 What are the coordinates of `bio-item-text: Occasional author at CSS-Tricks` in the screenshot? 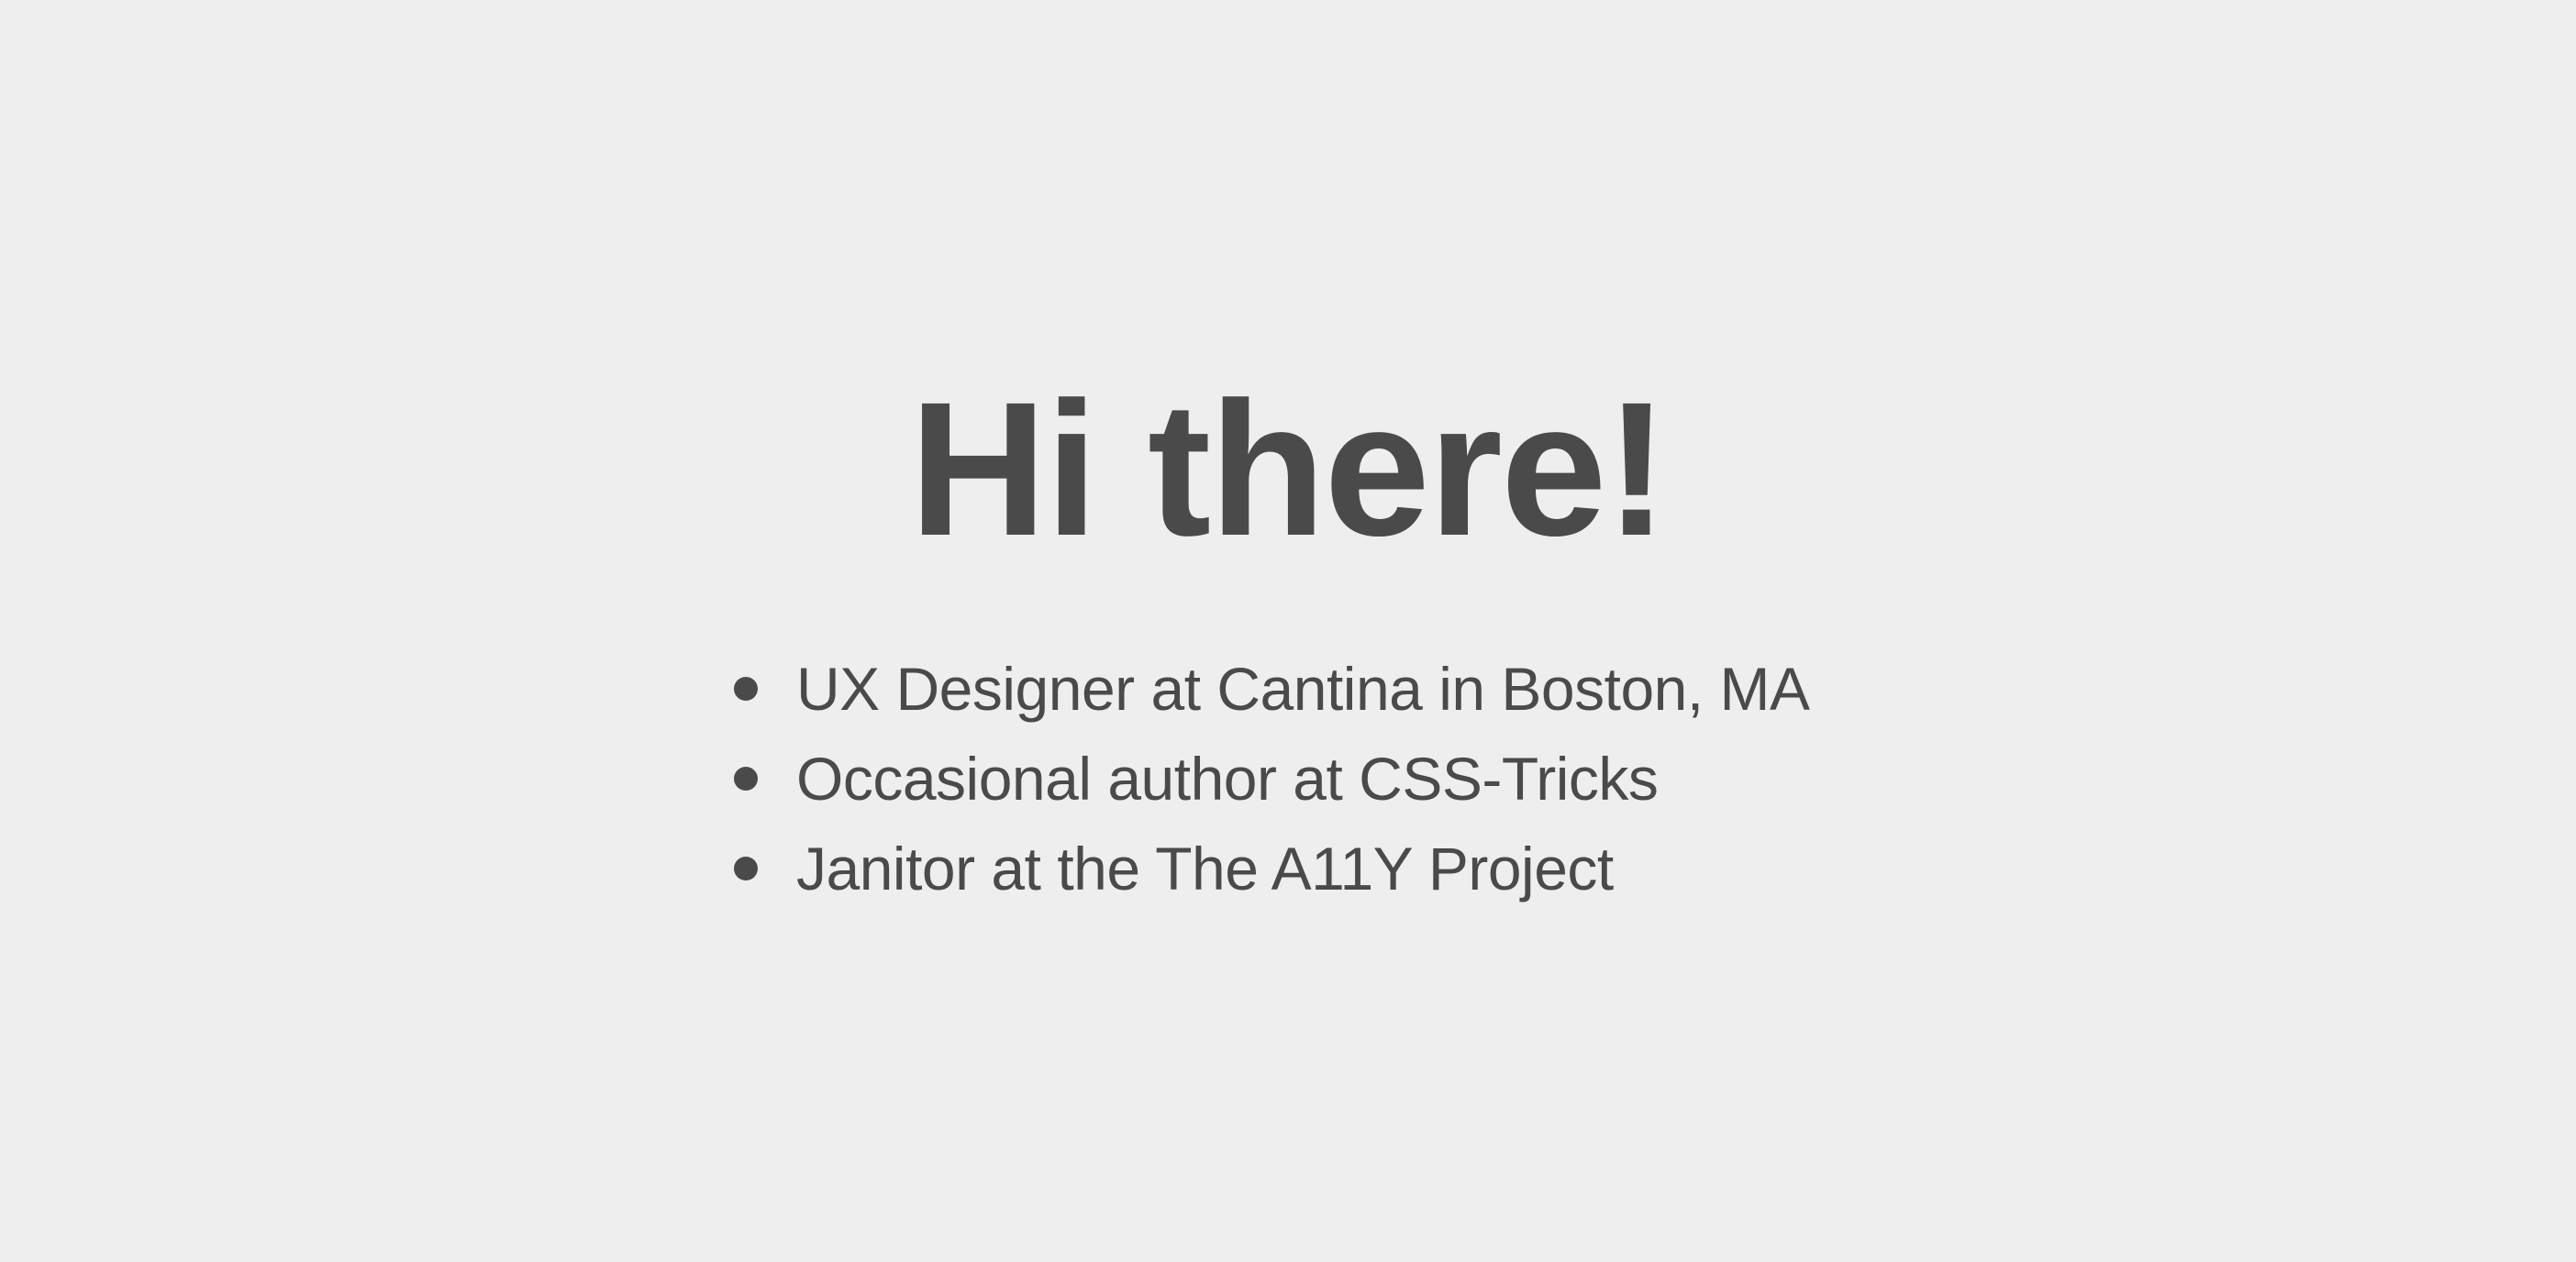 It's located at (1227, 779).